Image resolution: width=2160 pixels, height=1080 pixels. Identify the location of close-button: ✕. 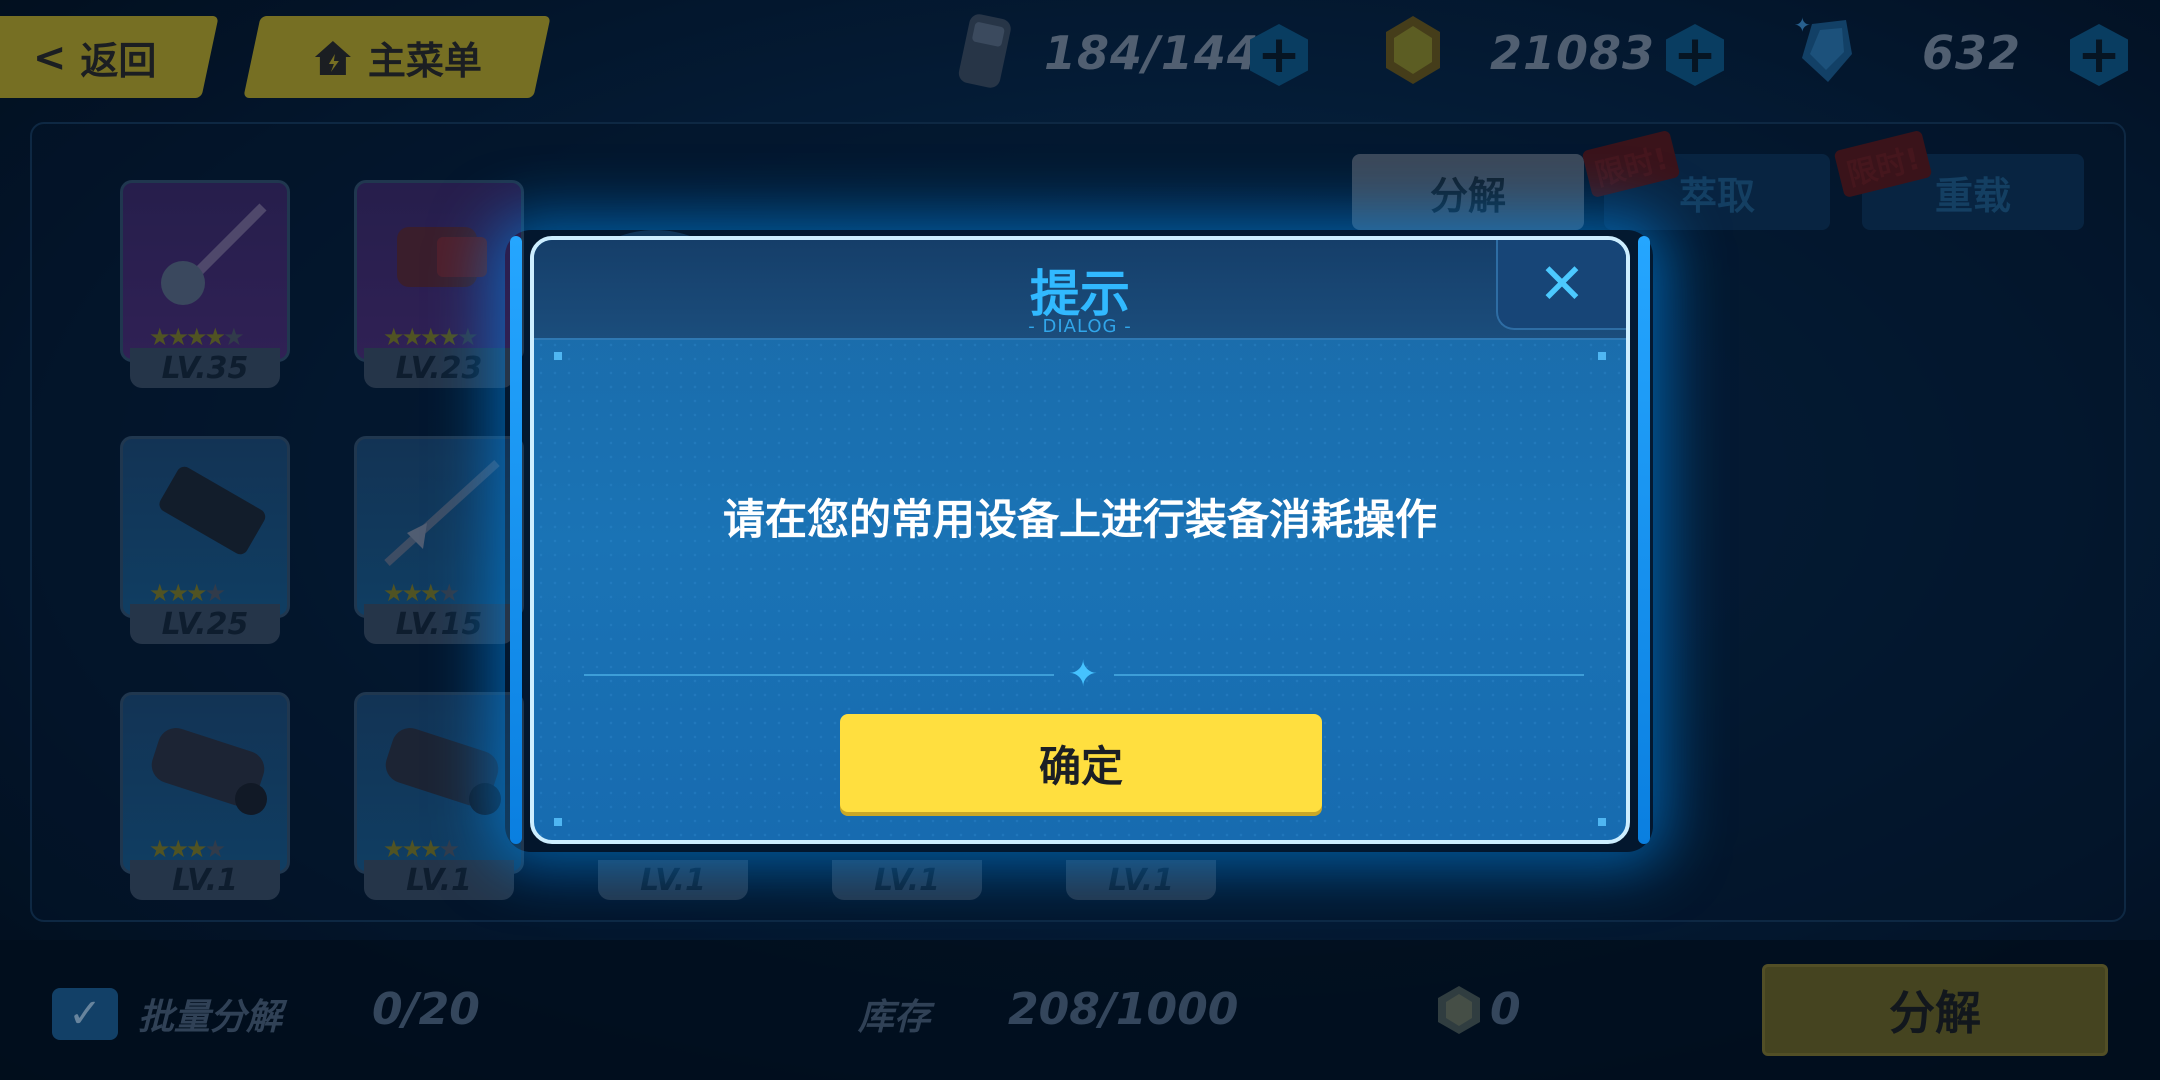
(1561, 285).